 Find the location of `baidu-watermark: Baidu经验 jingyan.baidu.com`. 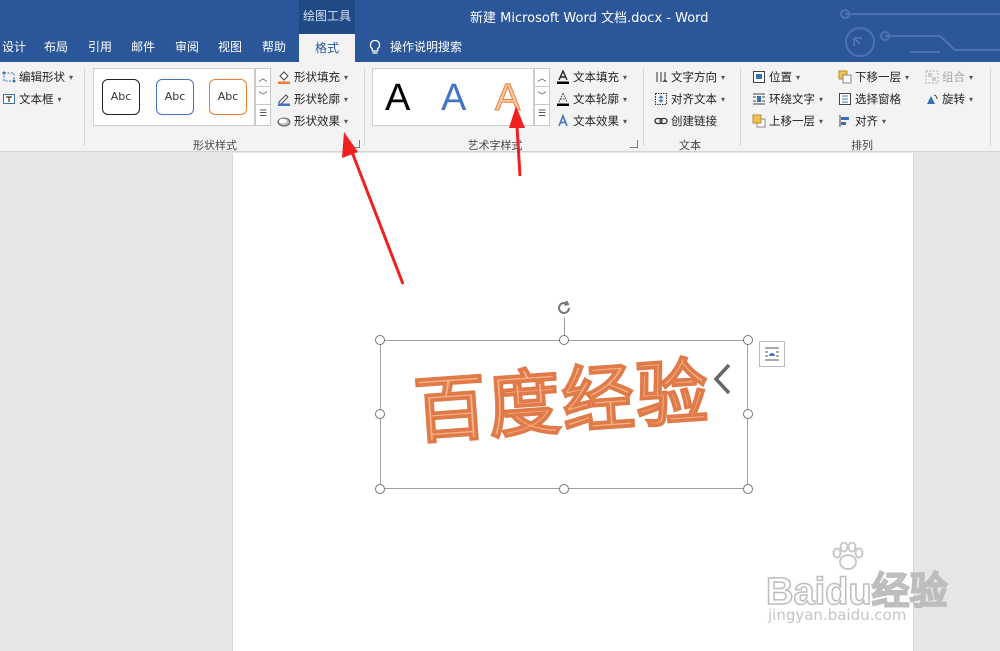

baidu-watermark: Baidu经验 jingyan.baidu.com is located at coordinates (860, 585).